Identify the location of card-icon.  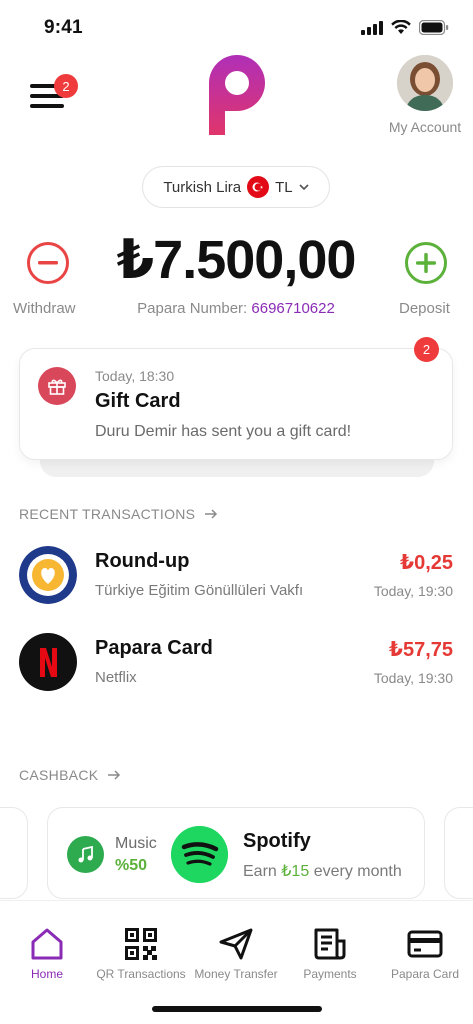
(425, 944).